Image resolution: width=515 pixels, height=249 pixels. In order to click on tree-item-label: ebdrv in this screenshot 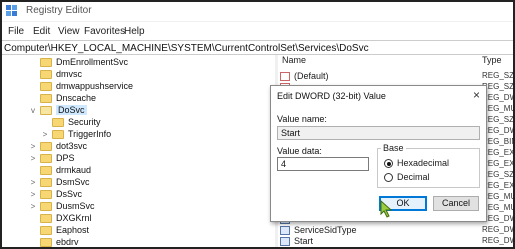, I will do `click(67, 242)`.